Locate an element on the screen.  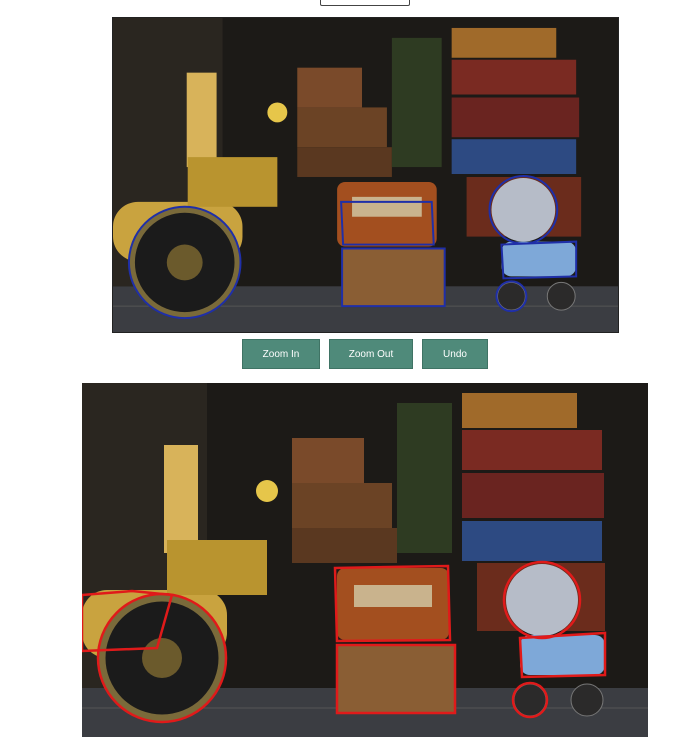
zoom-in-button: Zoom In is located at coordinates (281, 354).